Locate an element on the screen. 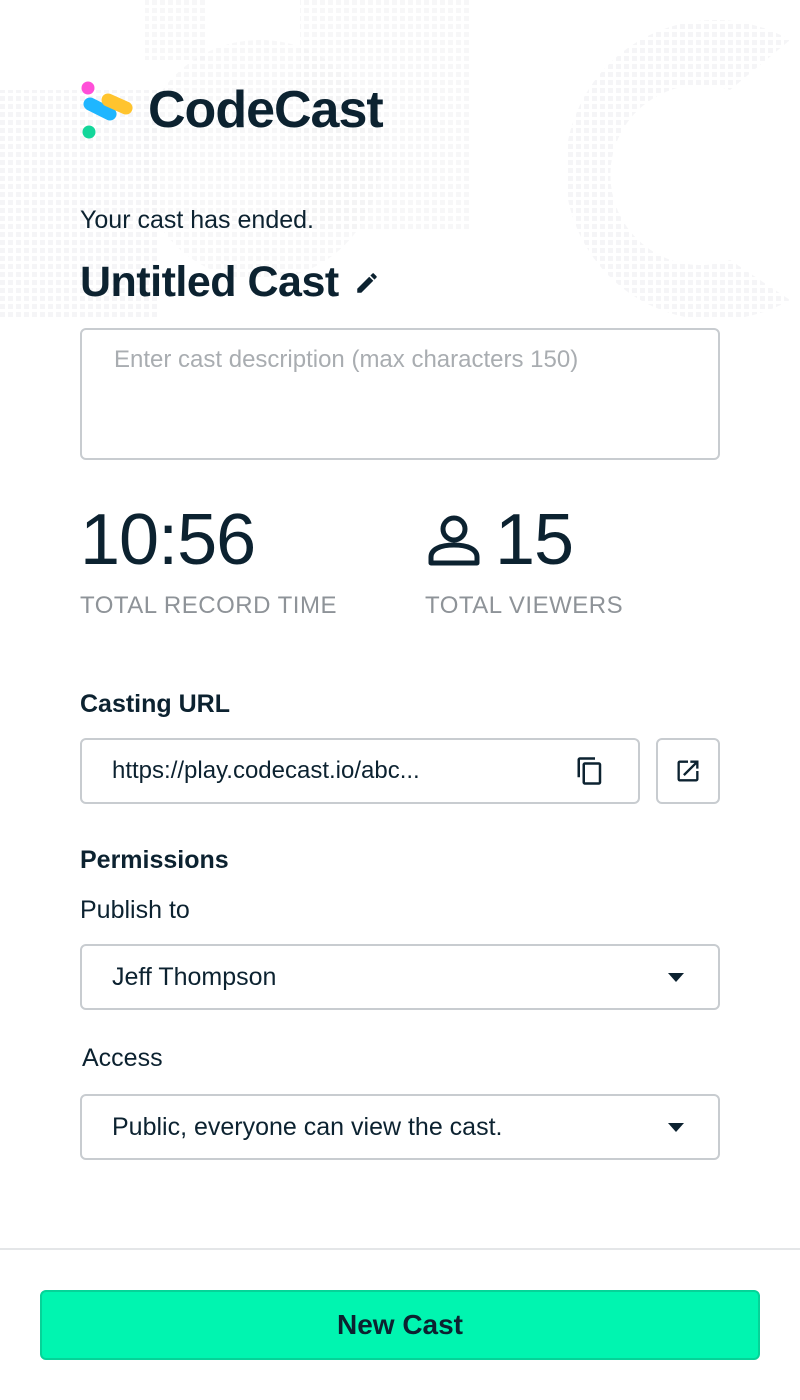  footer-divider is located at coordinates (400, 1249).